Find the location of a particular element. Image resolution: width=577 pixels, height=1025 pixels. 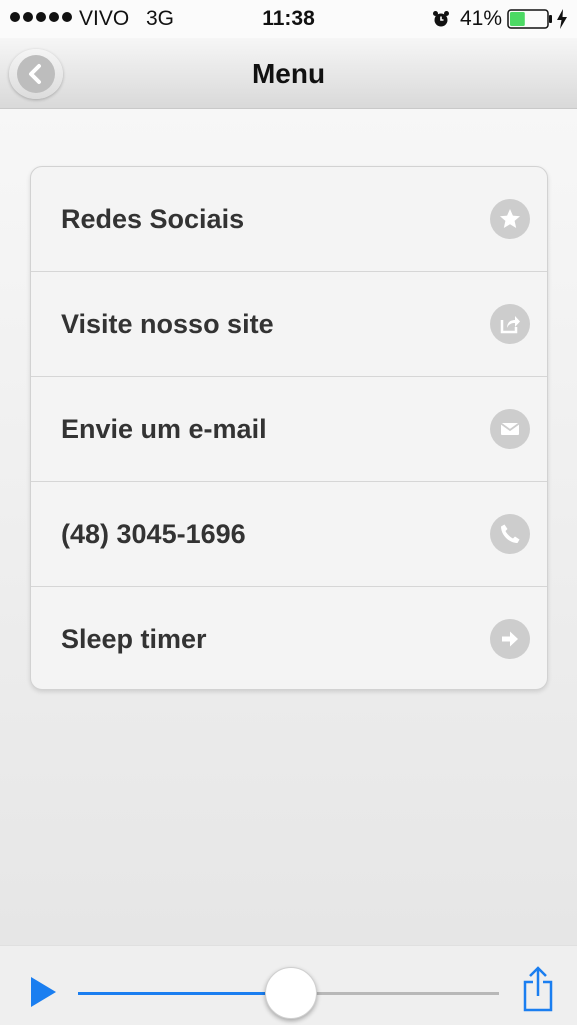

menu-item-sleep-timer: Sleep timer is located at coordinates (289, 638).